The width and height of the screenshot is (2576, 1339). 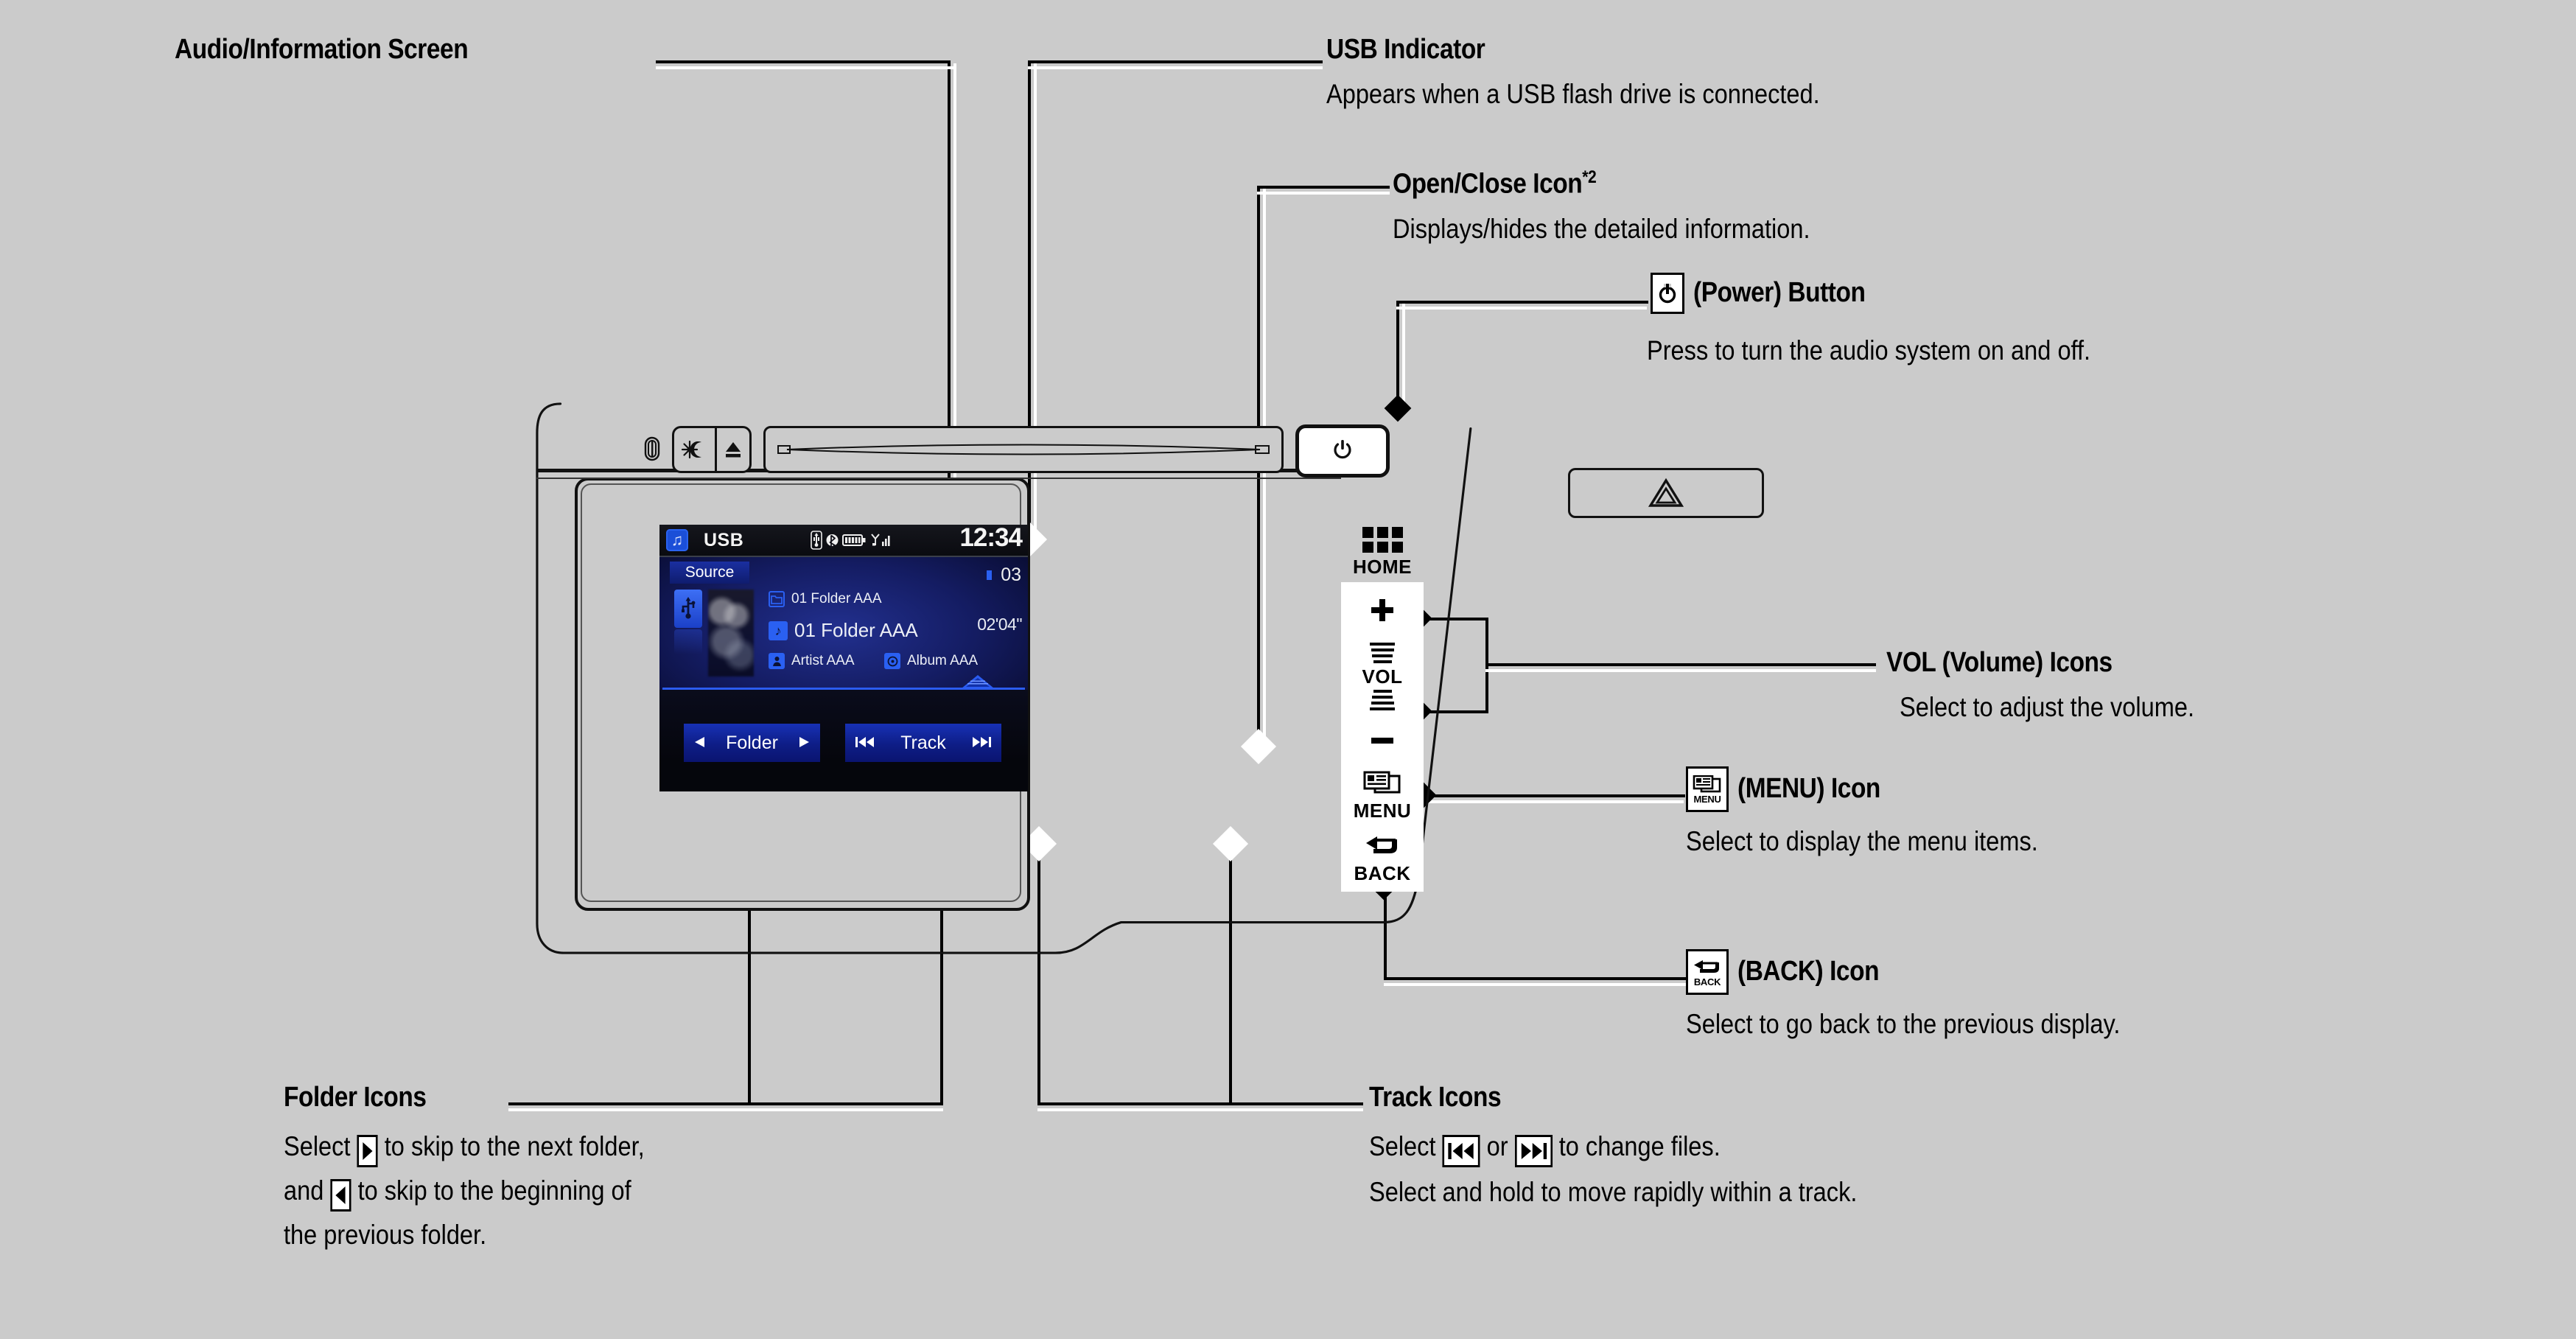 I want to click on power-icon-glyph, so click(x=1667, y=294).